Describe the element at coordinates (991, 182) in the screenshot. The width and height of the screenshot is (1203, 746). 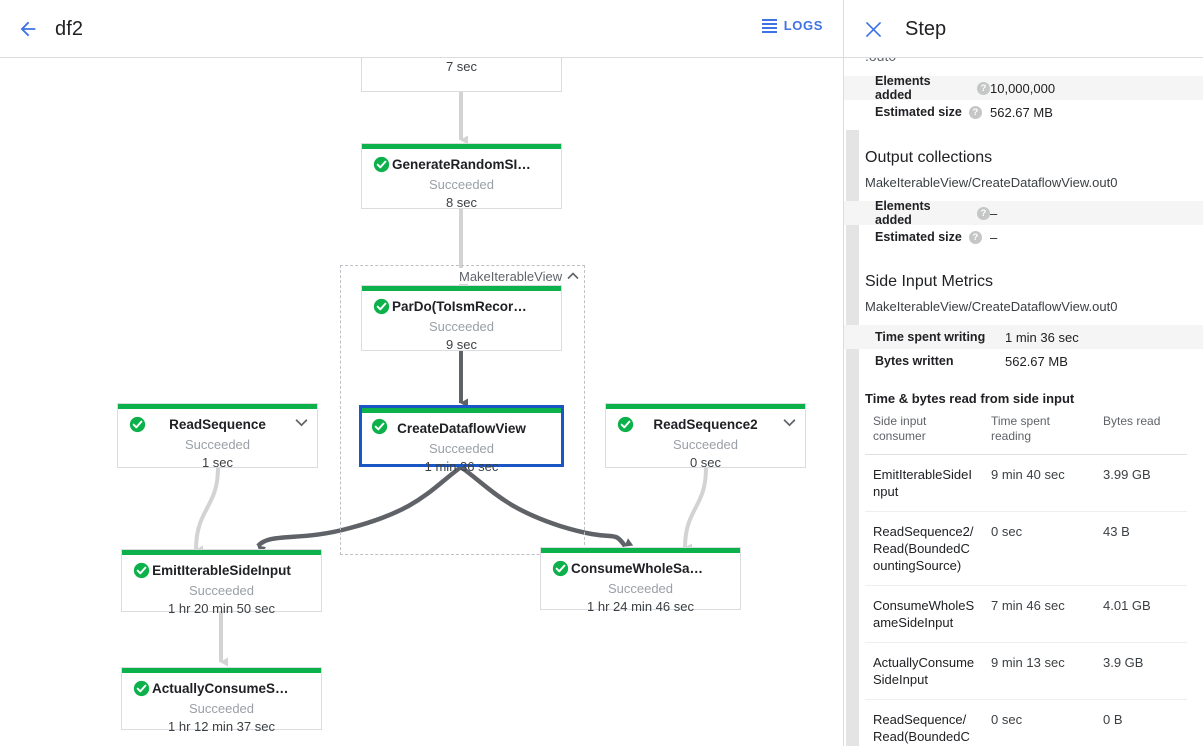
I see `output-collection-name: MakeIterableView/CreateDataflowView.out0` at that location.